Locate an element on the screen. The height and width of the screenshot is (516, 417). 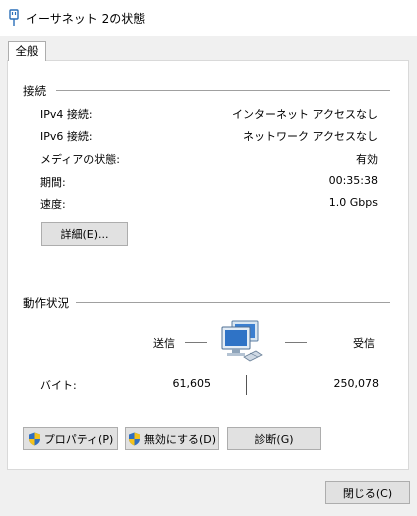
ipv4-value: インターネット アクセスなし is located at coordinates (305, 114).